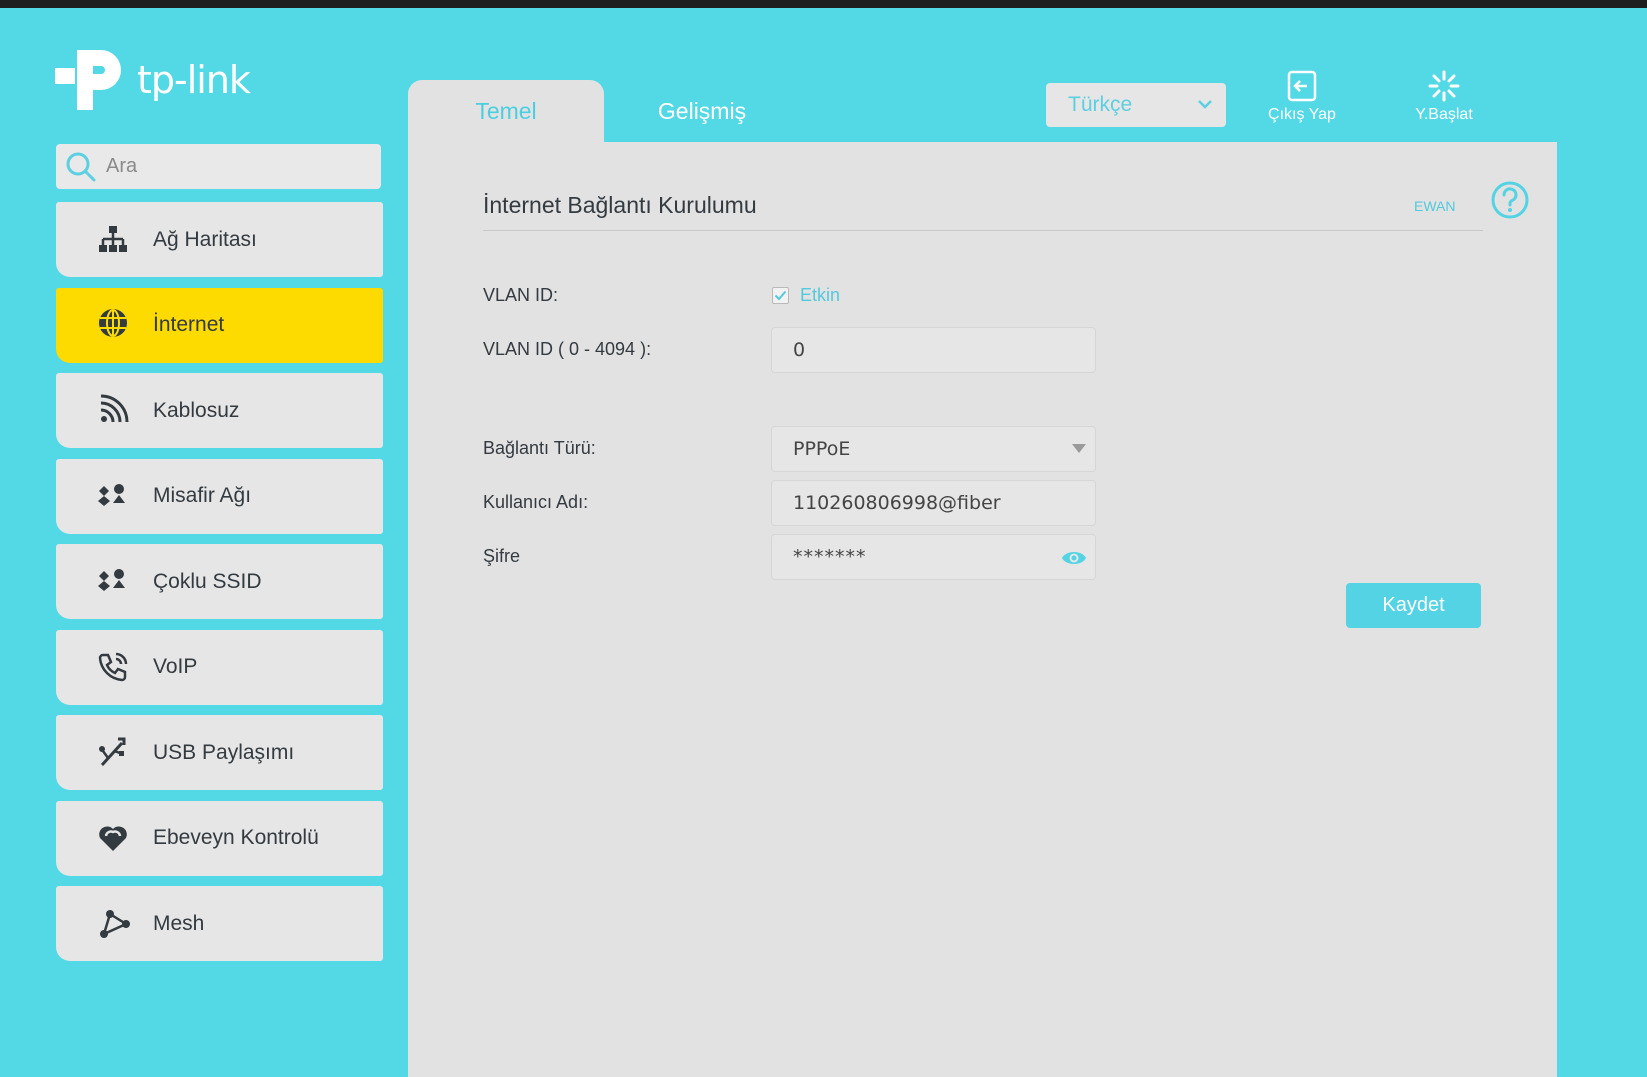 The image size is (1647, 1077). What do you see at coordinates (111, 494) in the screenshot?
I see `guest-network-icon` at bounding box center [111, 494].